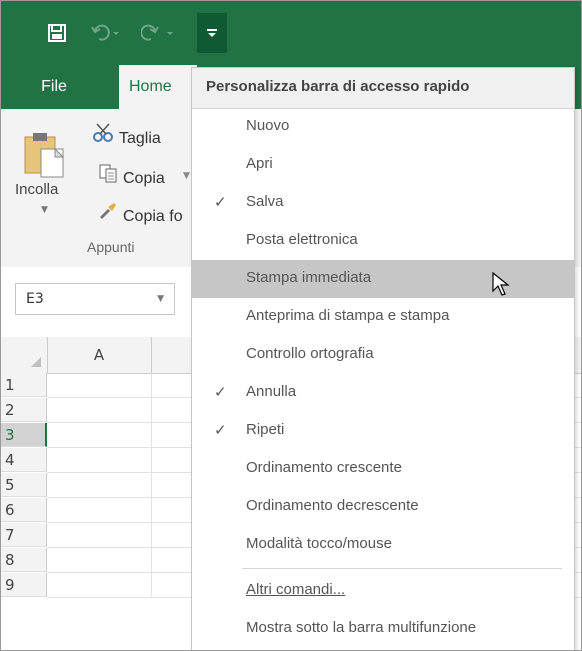 This screenshot has width=582, height=651. Describe the element at coordinates (24, 410) in the screenshot. I see `row-header: 2` at that location.